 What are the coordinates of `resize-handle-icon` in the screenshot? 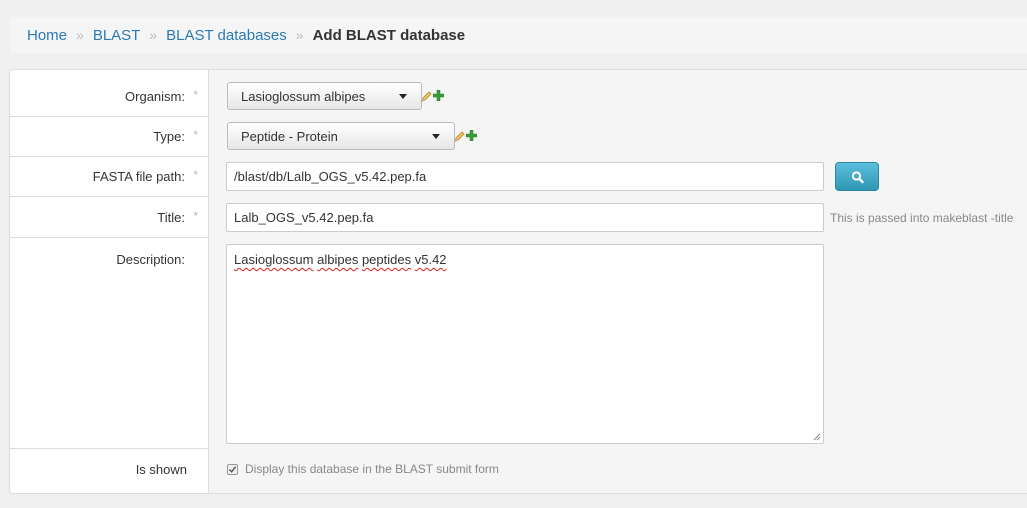 It's located at (817, 437).